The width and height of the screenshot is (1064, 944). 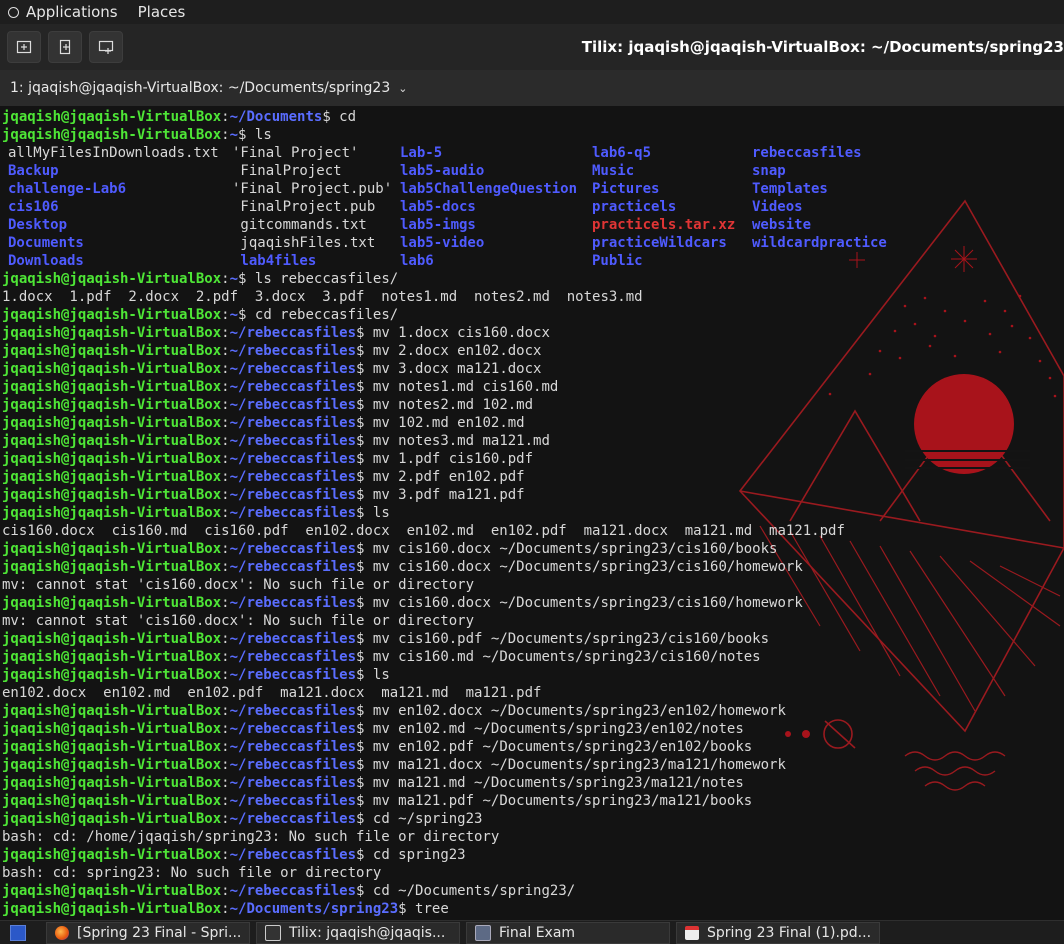 What do you see at coordinates (568, 932) in the screenshot?
I see `taskbar-item-files: Final Exam` at bounding box center [568, 932].